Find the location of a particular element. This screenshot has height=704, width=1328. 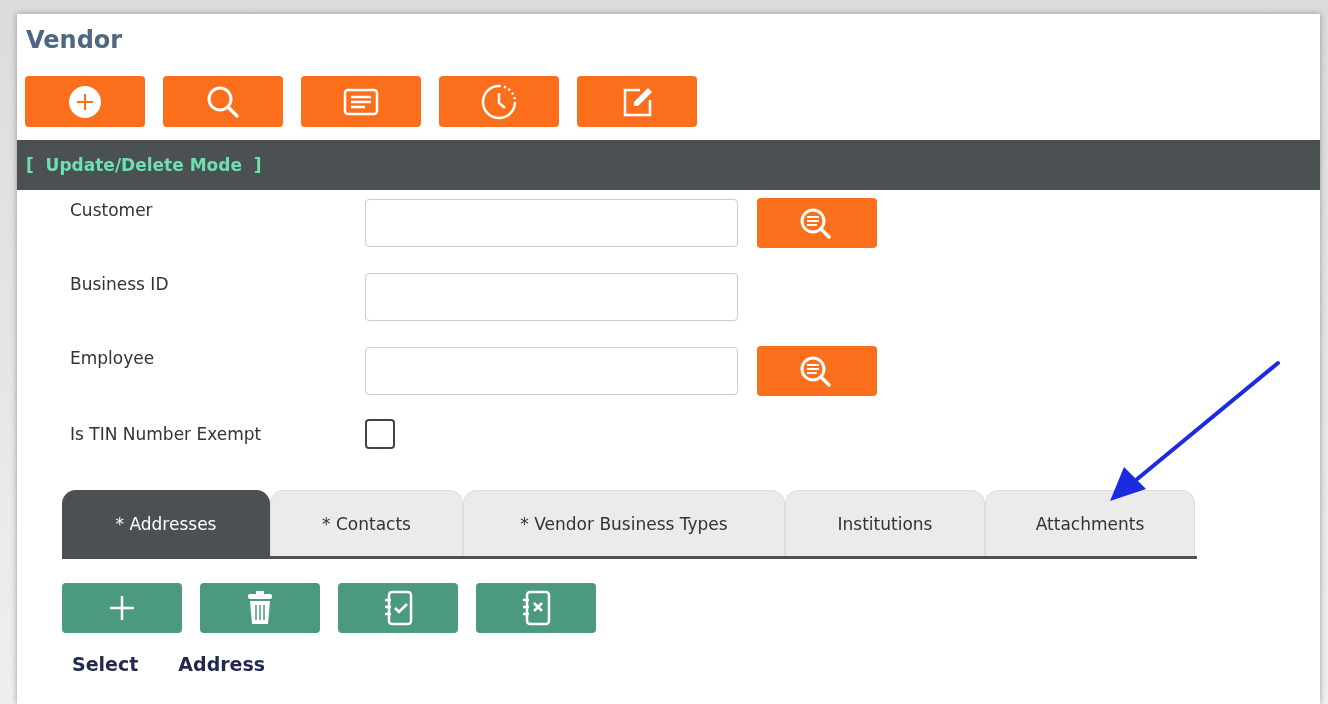

checkbox is located at coordinates (380, 434).